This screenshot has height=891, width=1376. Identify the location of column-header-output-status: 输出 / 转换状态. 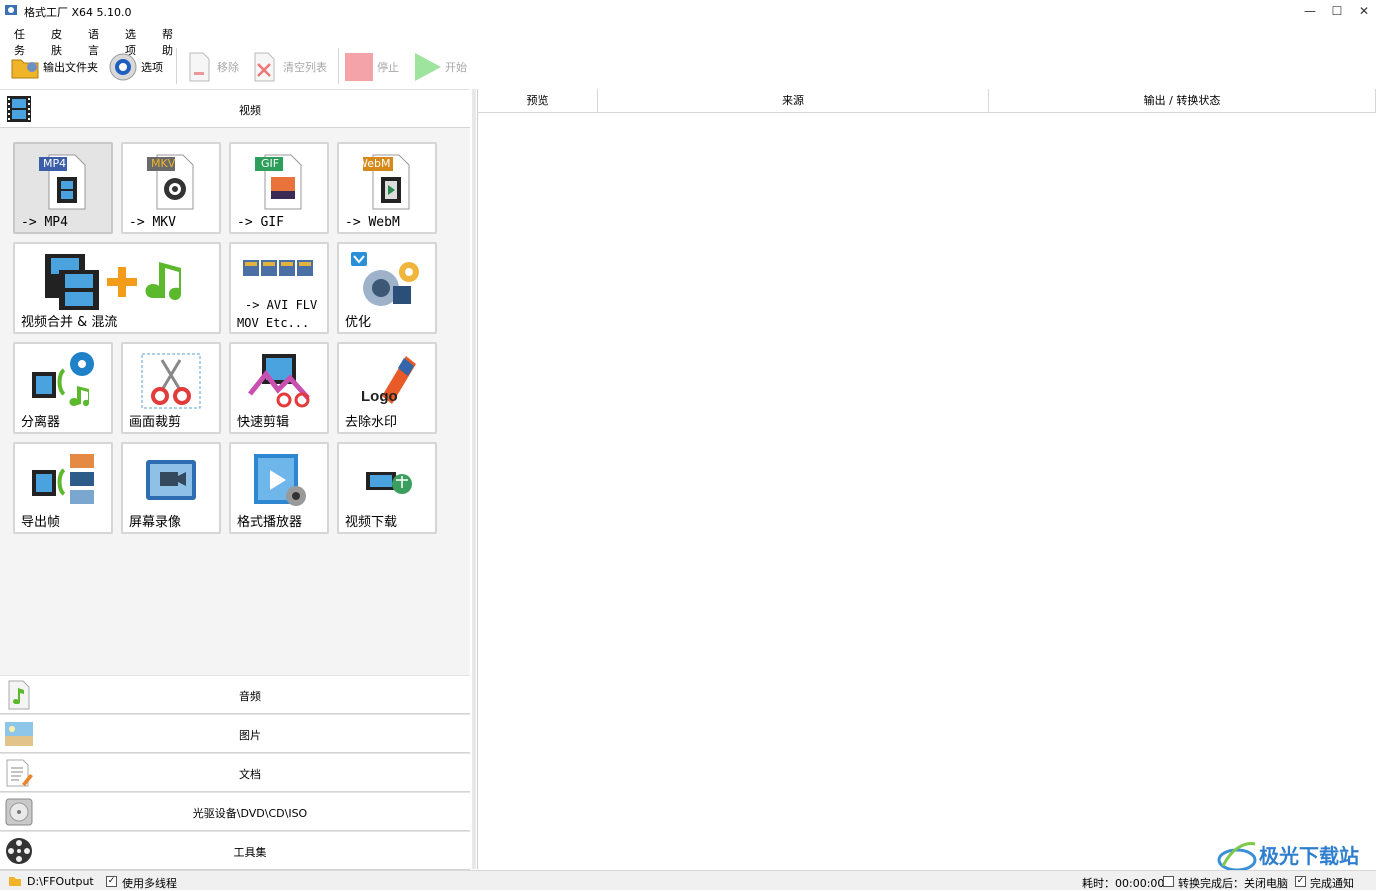
(1182, 101).